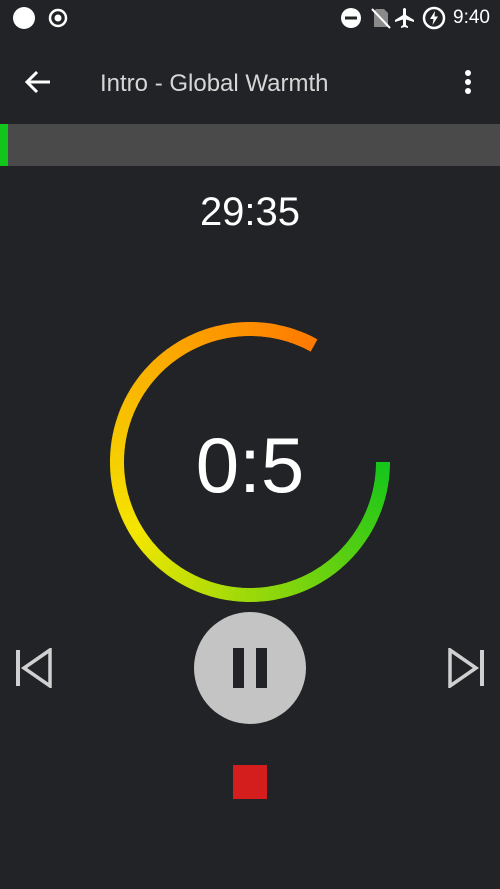 Image resolution: width=500 pixels, height=889 pixels. I want to click on stop-icon, so click(250, 782).